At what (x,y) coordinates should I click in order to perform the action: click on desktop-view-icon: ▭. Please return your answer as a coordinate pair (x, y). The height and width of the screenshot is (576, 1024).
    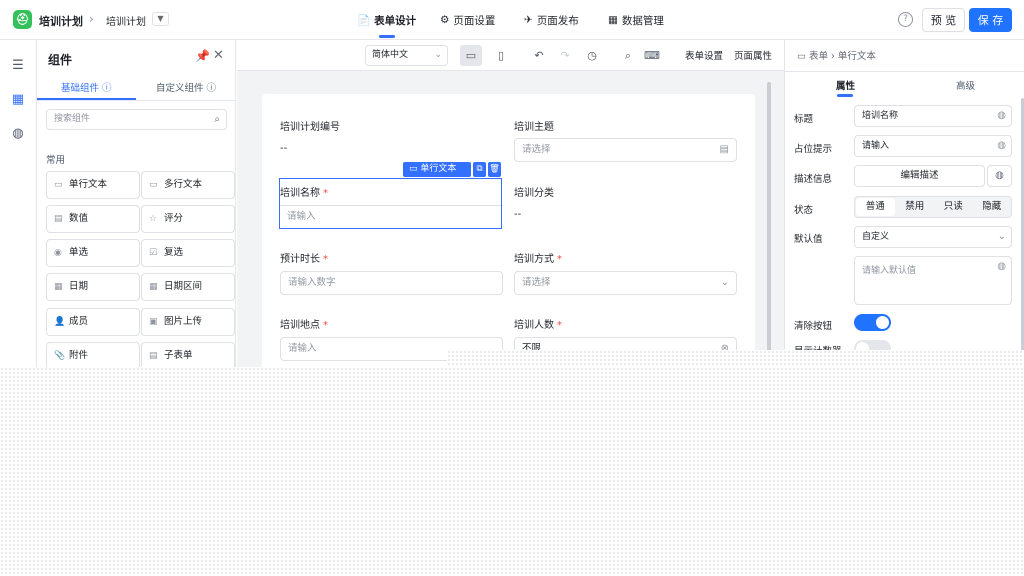
    Looking at the image, I should click on (471, 55).